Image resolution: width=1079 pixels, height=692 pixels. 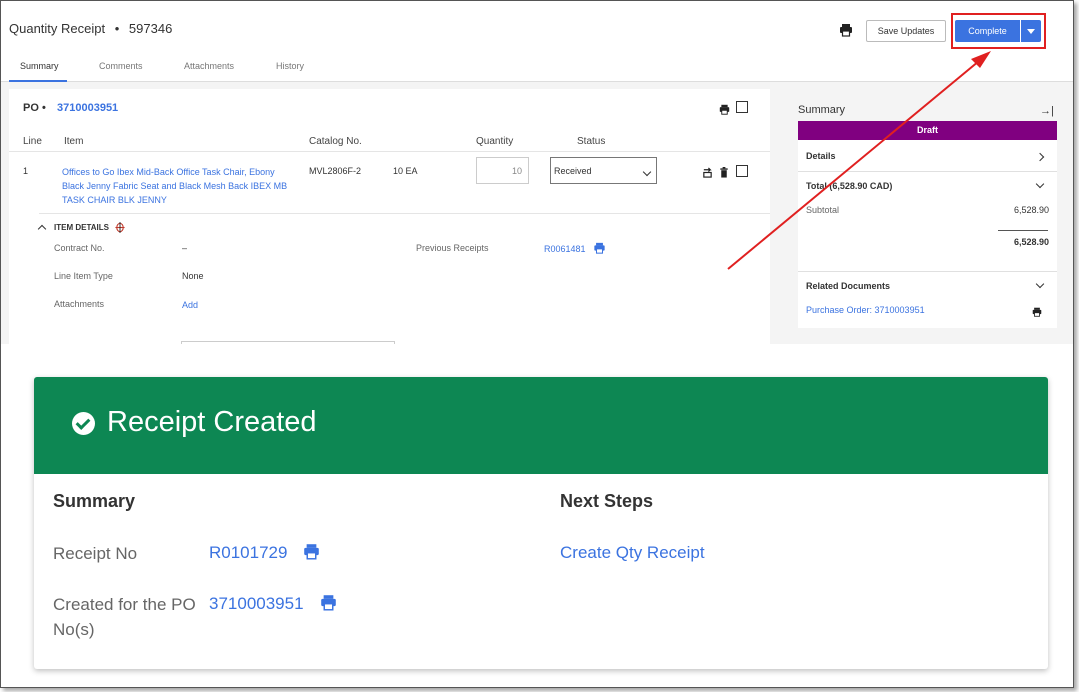 What do you see at coordinates (607, 501) in the screenshot?
I see `next-steps-heading: Next Steps` at bounding box center [607, 501].